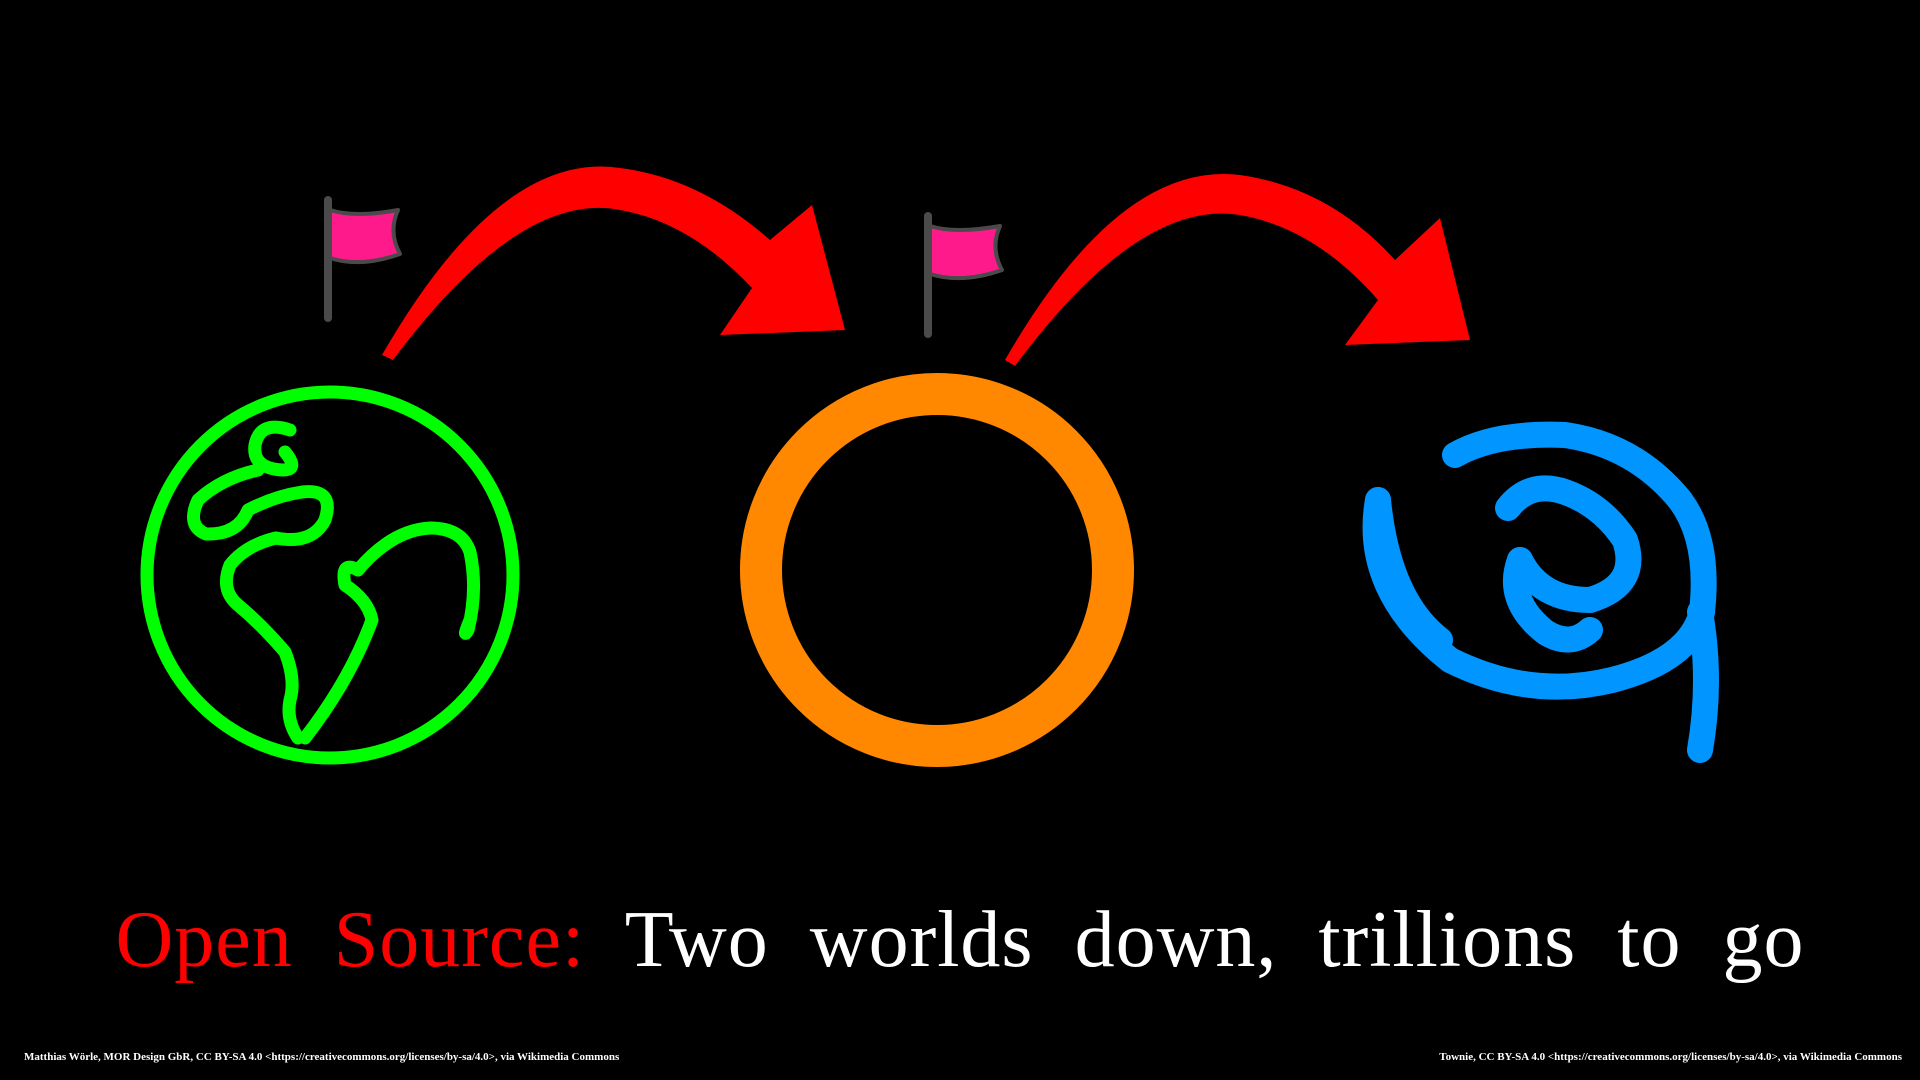 The width and height of the screenshot is (1920, 1080). Describe the element at coordinates (350, 940) in the screenshot. I see `headline-prefix: Open Source:` at that location.